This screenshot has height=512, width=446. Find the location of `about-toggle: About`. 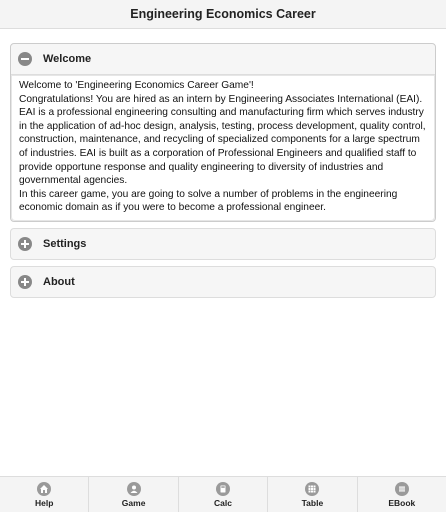

about-toggle: About is located at coordinates (223, 281).